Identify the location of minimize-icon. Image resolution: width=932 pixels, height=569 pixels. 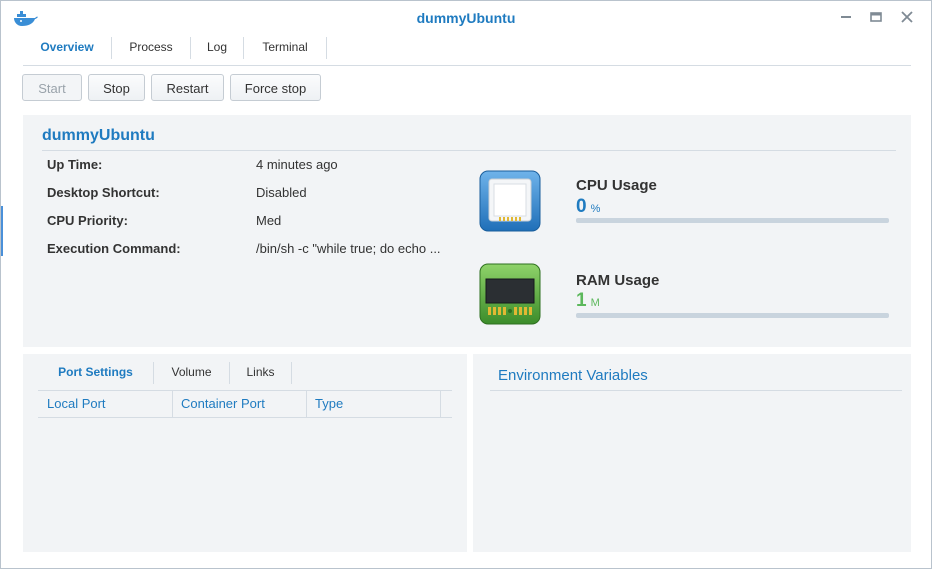
(846, 17).